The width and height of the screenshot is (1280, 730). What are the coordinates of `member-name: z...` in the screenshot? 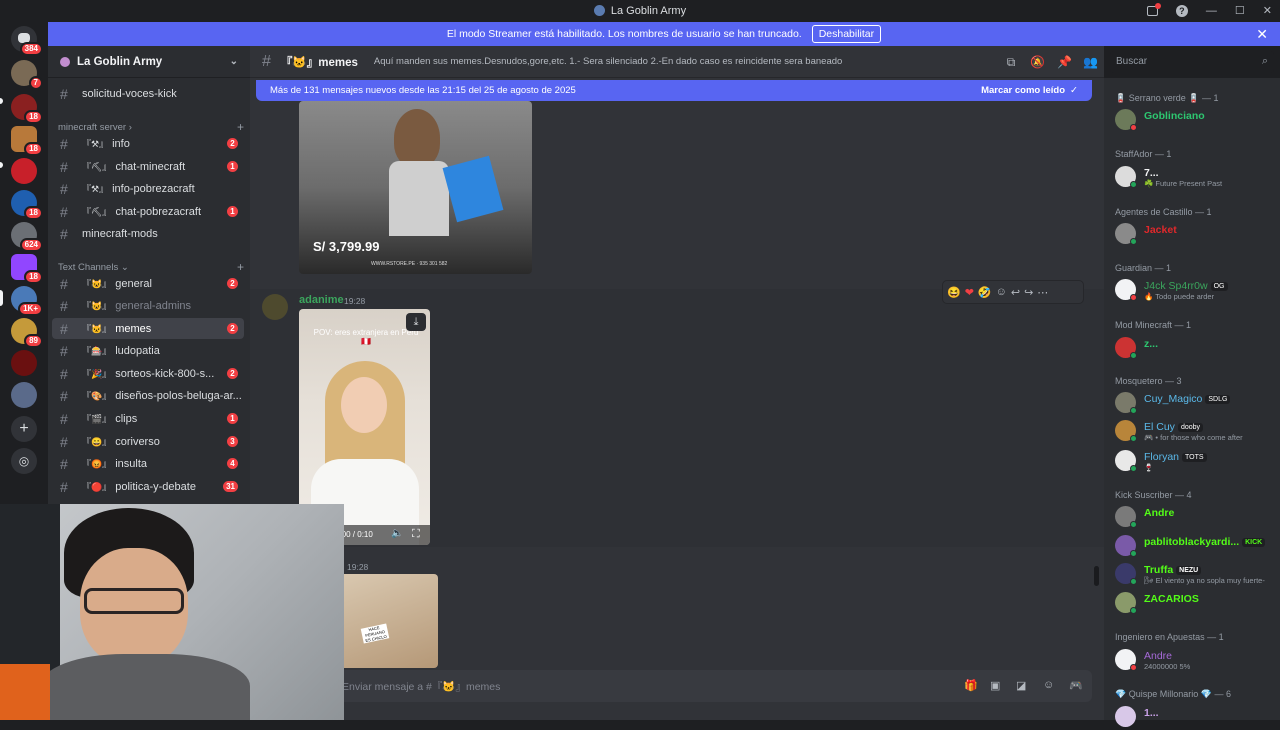 It's located at (1151, 344).